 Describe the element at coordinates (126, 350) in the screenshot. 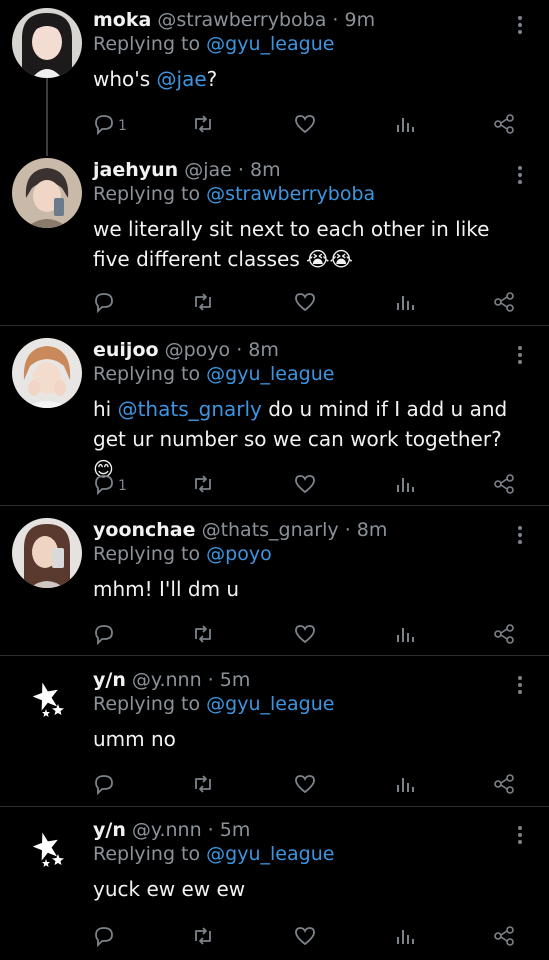

I see `display-name: euijoo` at that location.